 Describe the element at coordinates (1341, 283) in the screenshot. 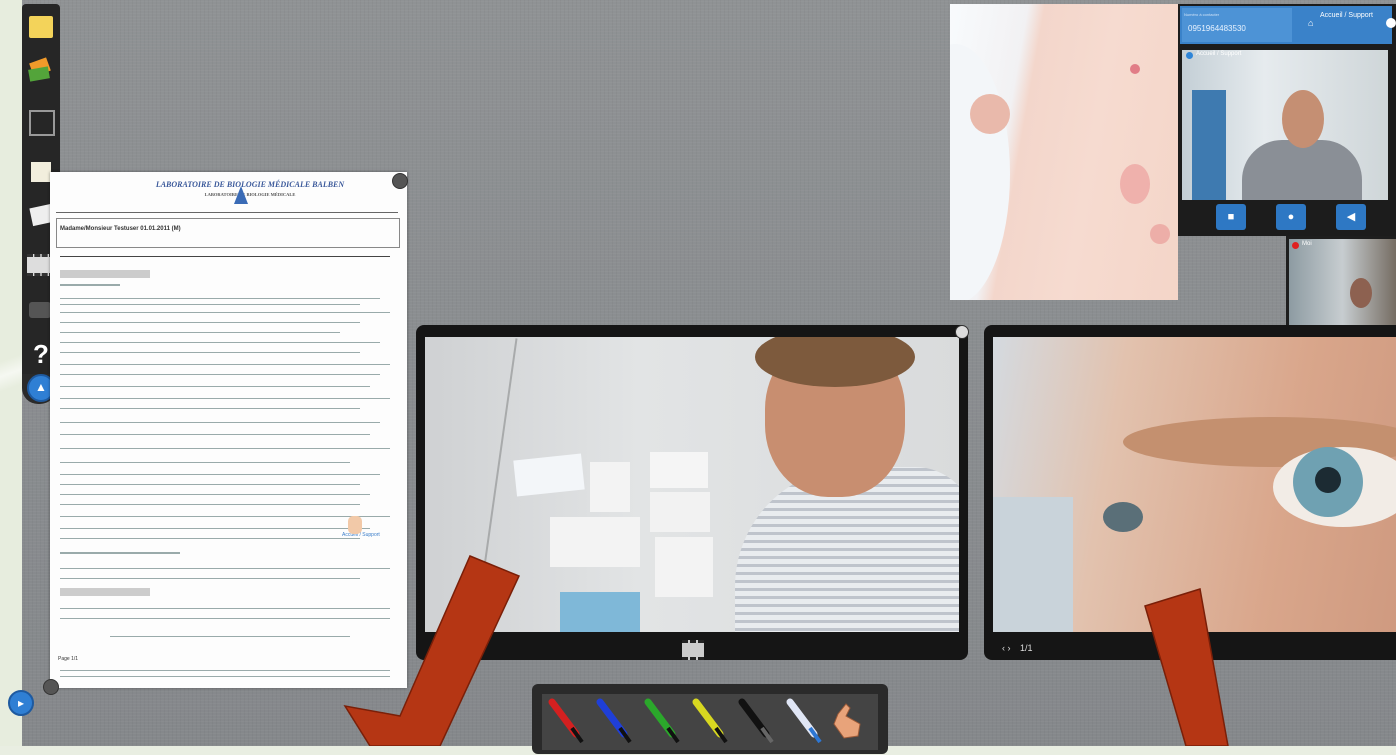

I see `self-preview: Moi` at that location.